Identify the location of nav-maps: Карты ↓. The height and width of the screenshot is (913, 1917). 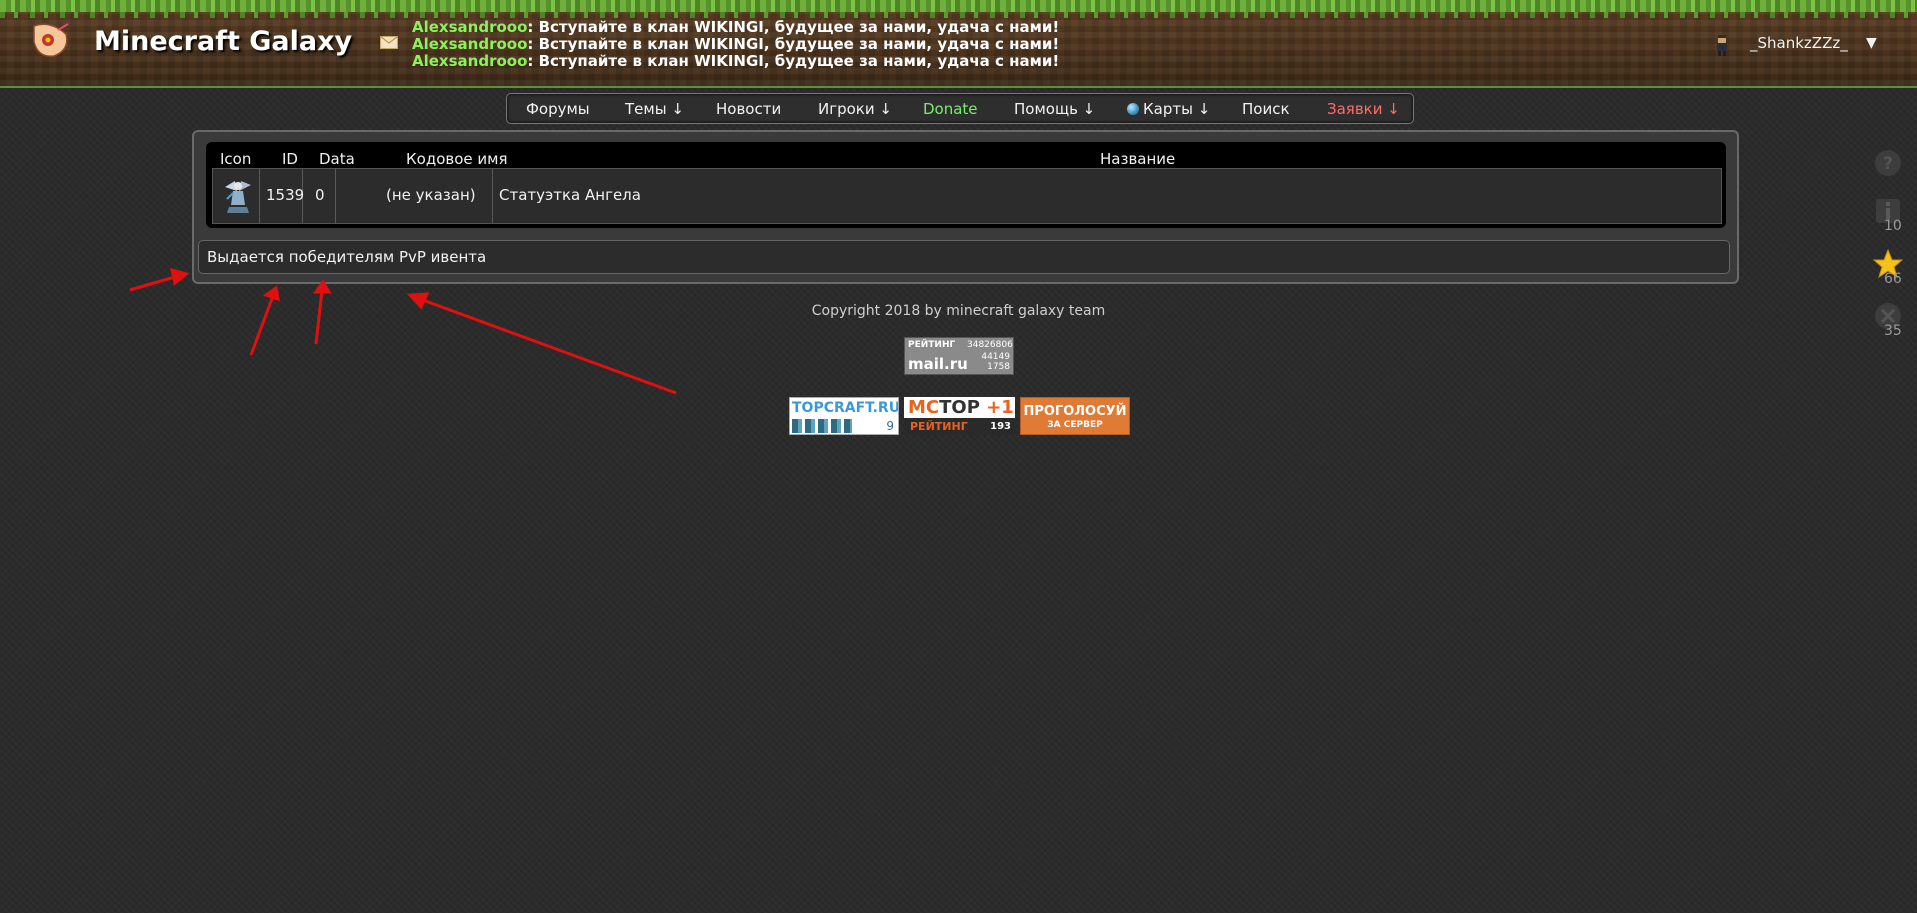
(1168, 109).